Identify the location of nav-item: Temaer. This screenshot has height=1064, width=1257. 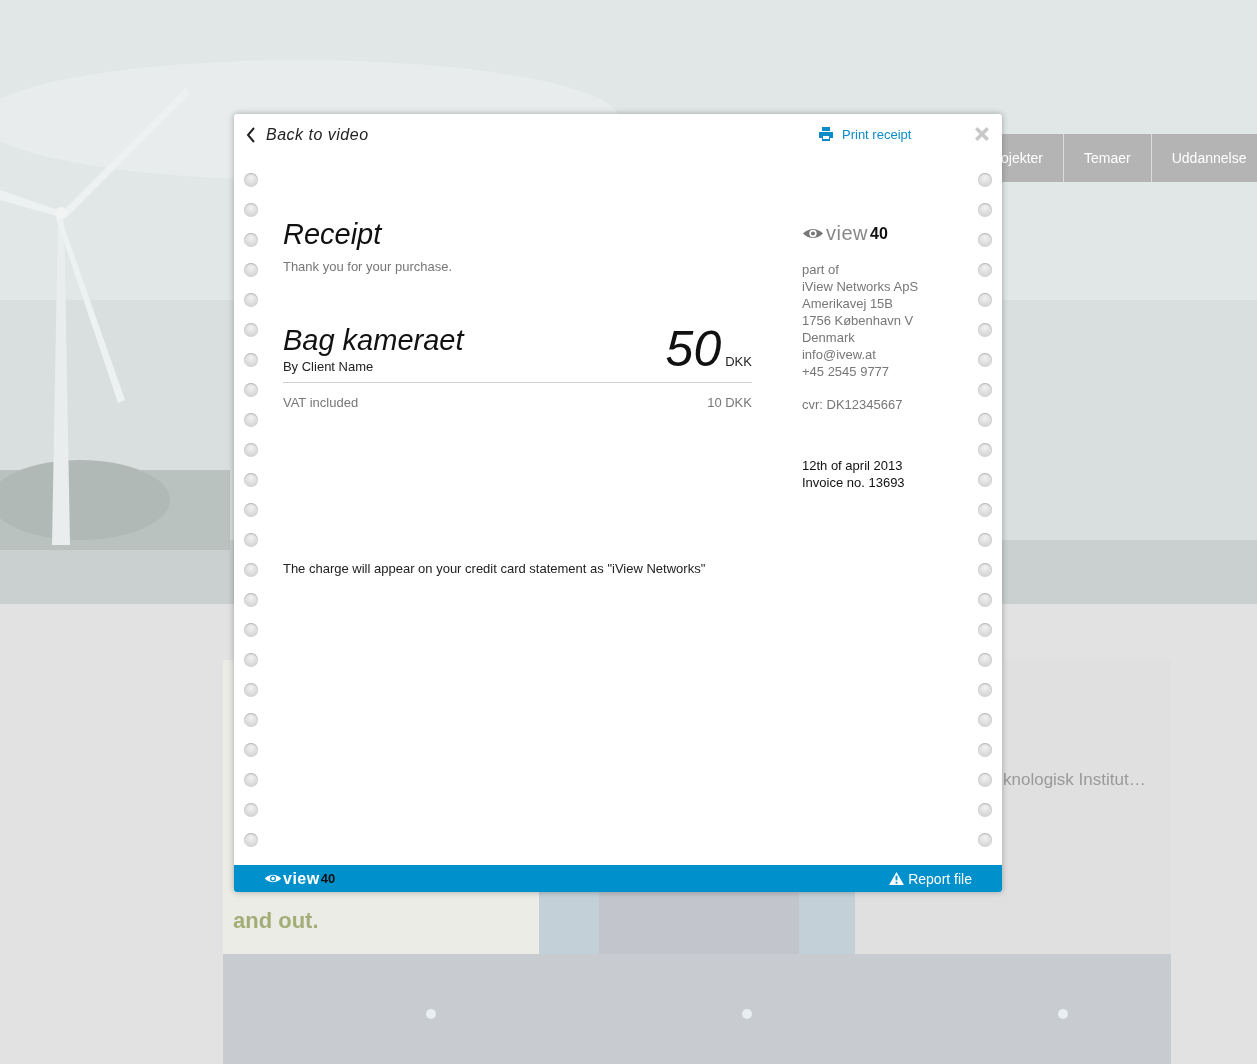
(1107, 158).